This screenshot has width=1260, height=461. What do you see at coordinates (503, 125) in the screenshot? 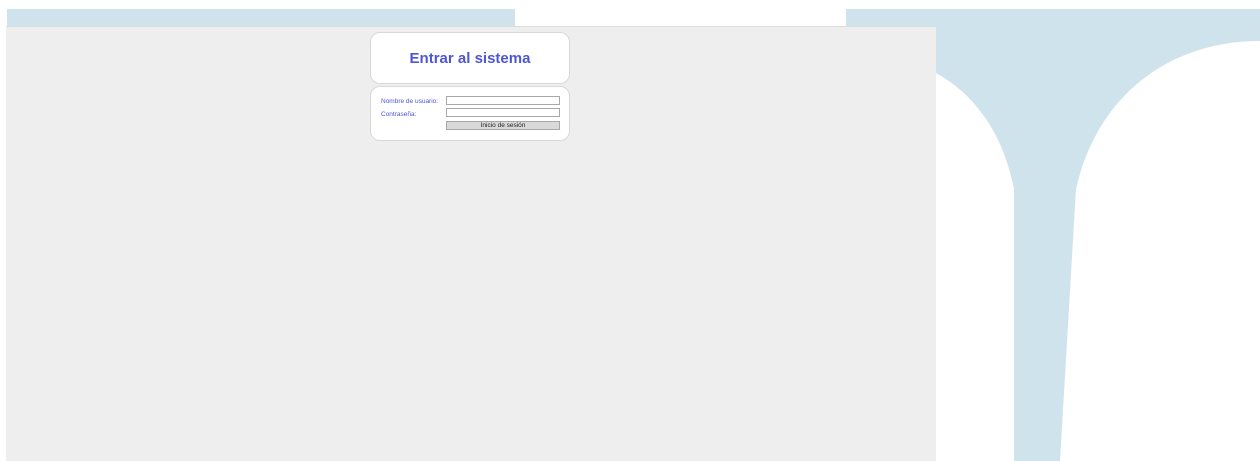
I see `login-button: Inicio de sesión` at bounding box center [503, 125].